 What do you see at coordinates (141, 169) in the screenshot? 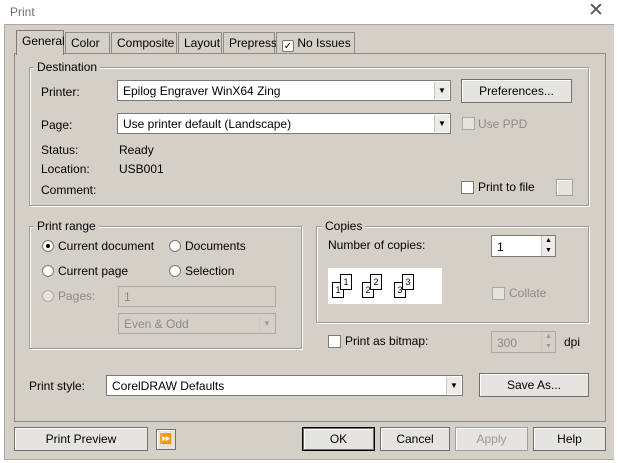
I see `location-value: USB001` at bounding box center [141, 169].